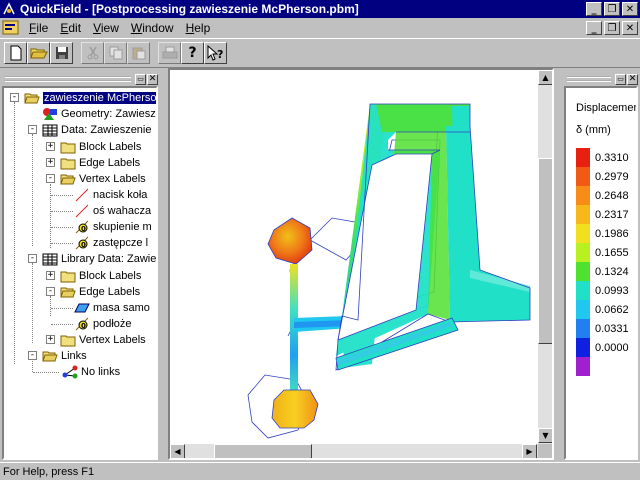  What do you see at coordinates (95, 340) in the screenshot?
I see `tree-lib-vertex-labels: + Vertex Labels` at bounding box center [95, 340].